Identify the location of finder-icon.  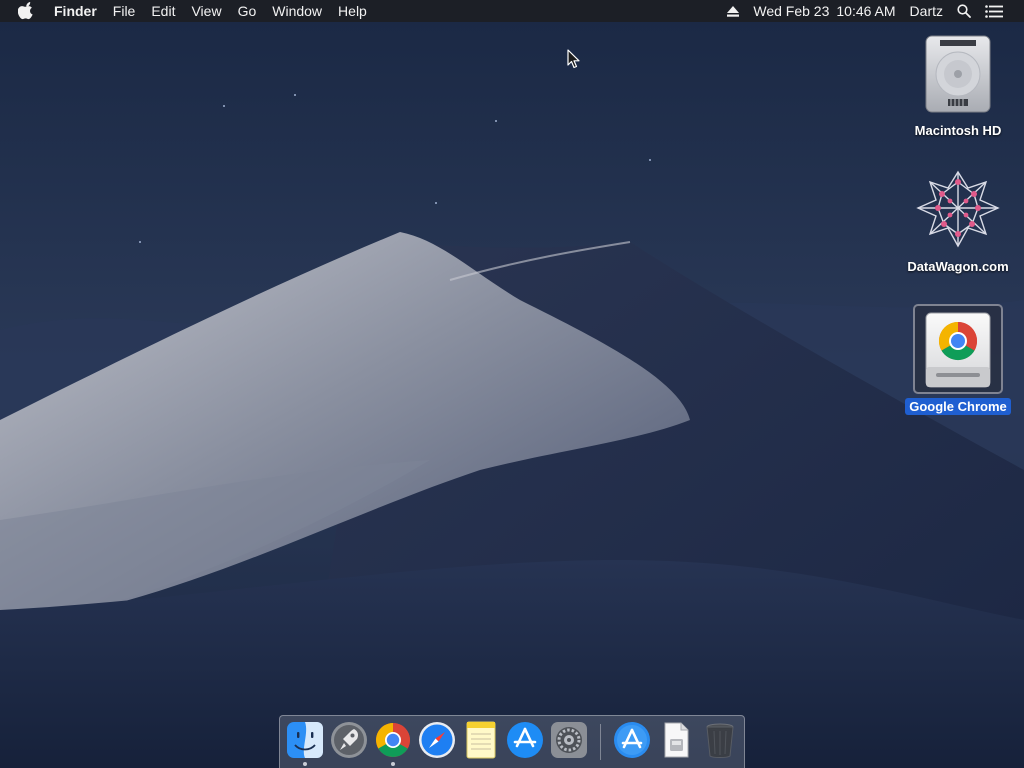
(305, 740).